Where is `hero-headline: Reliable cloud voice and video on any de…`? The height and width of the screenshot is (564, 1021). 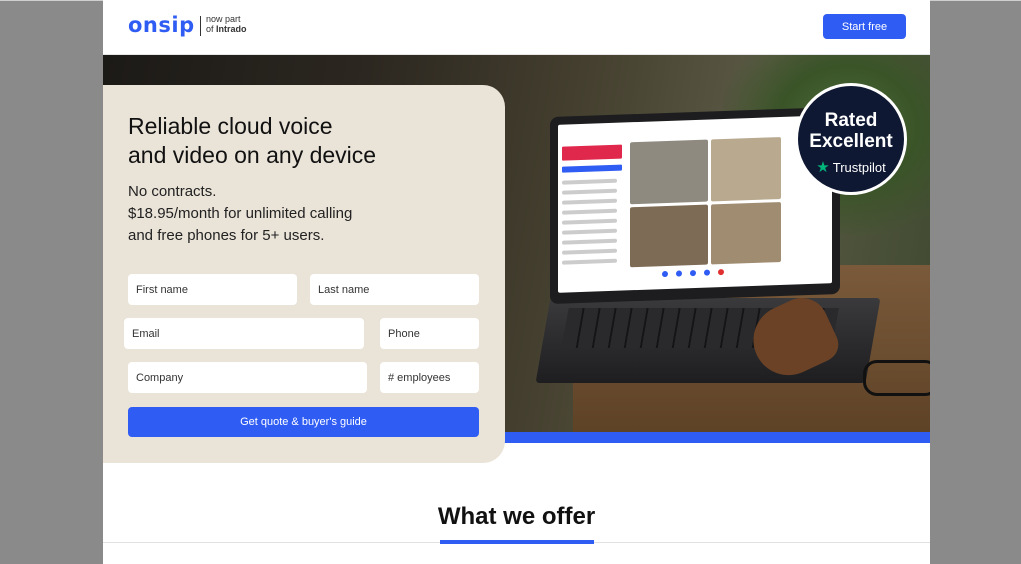 hero-headline: Reliable cloud voice and video on any de… is located at coordinates (308, 141).